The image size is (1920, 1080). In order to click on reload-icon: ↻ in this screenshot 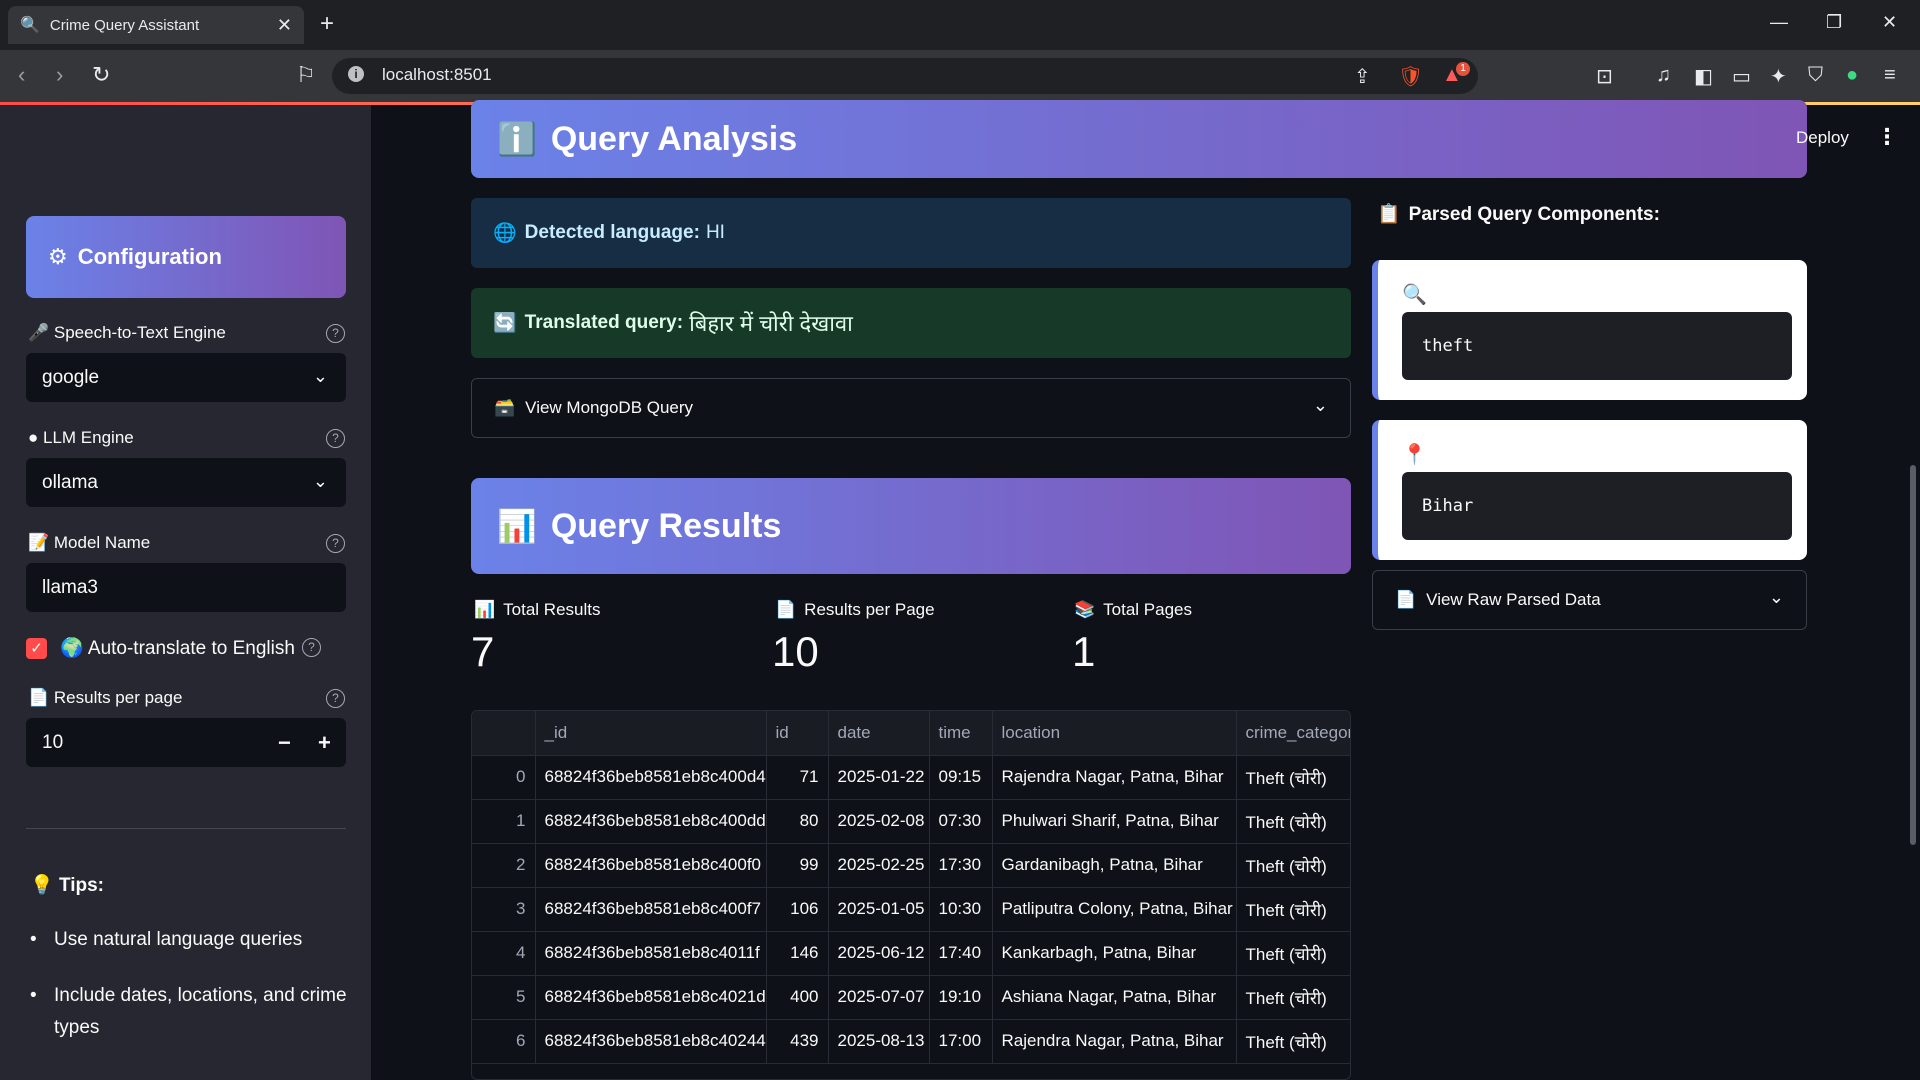, I will do `click(101, 75)`.